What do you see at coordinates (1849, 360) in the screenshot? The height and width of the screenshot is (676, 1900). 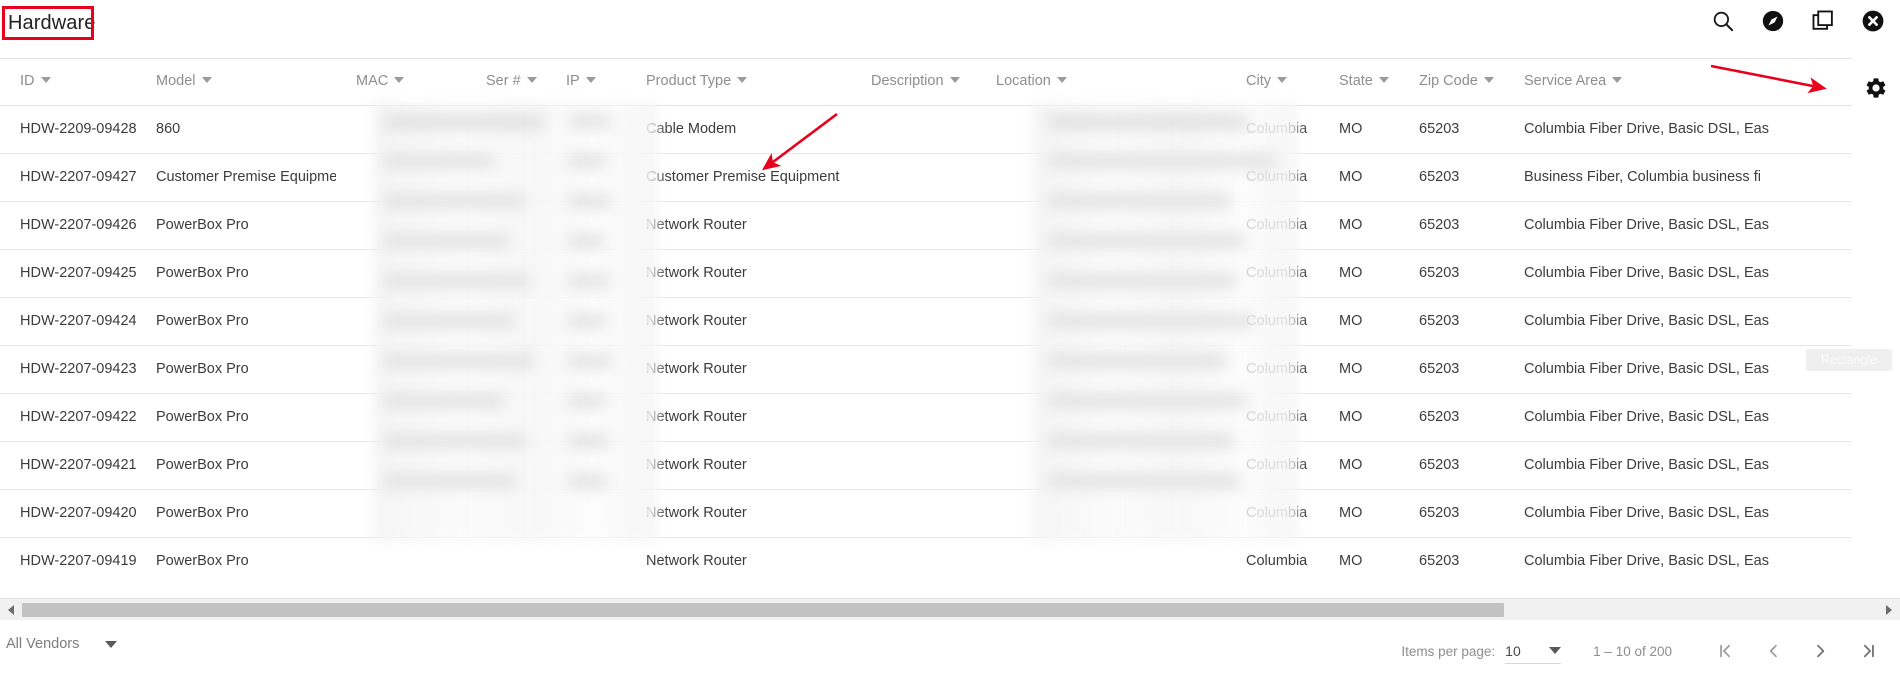 I see `rectangle-tool-label: Rectangle` at bounding box center [1849, 360].